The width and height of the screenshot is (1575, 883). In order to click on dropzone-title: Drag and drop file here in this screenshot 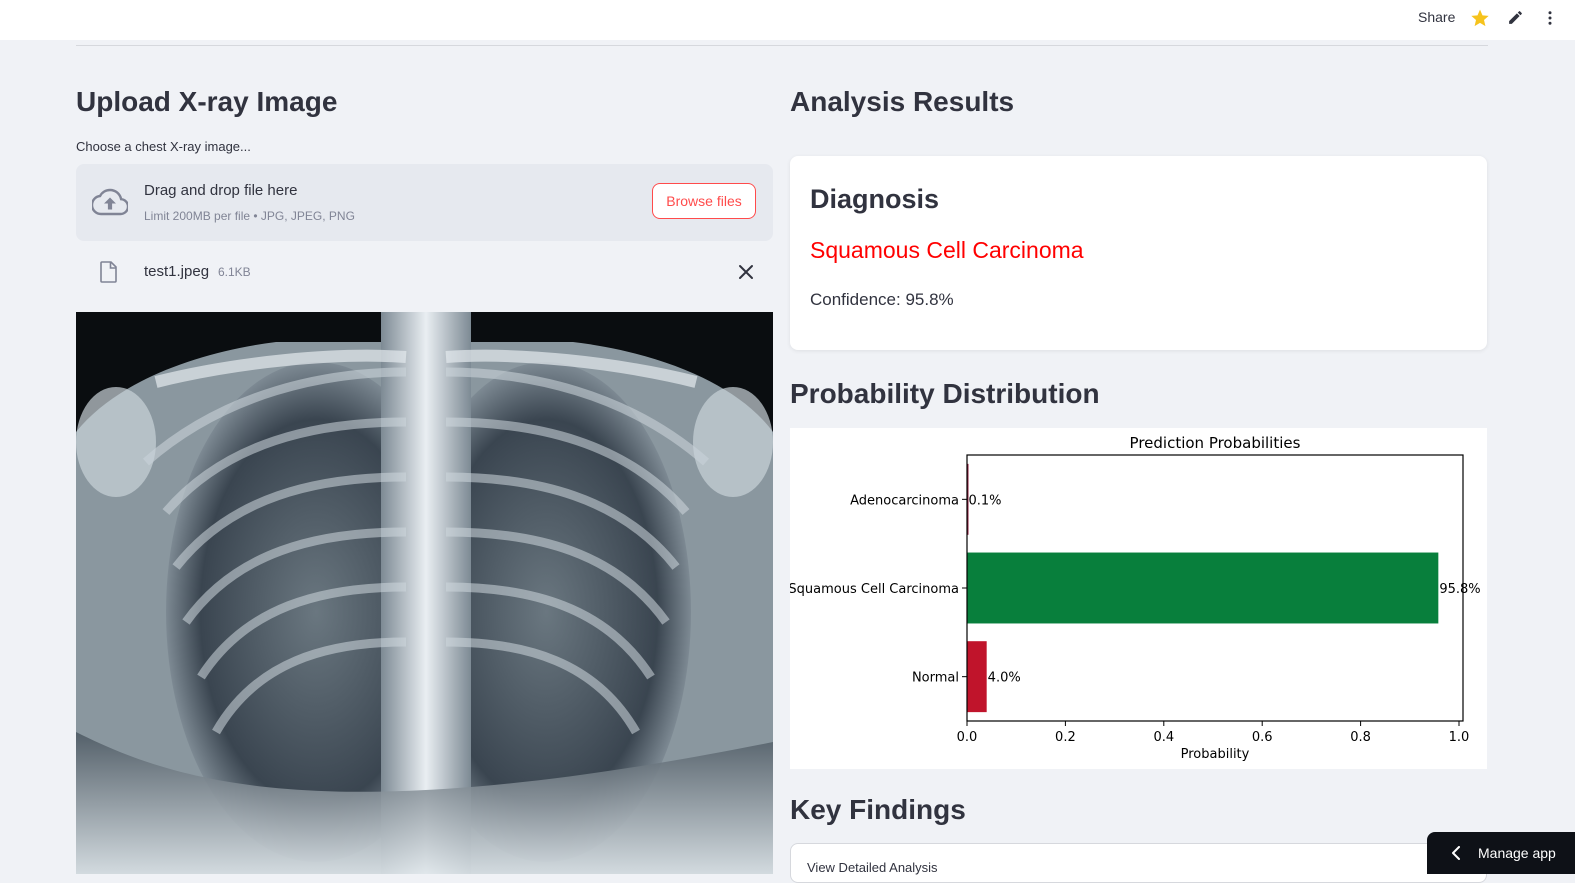, I will do `click(221, 190)`.